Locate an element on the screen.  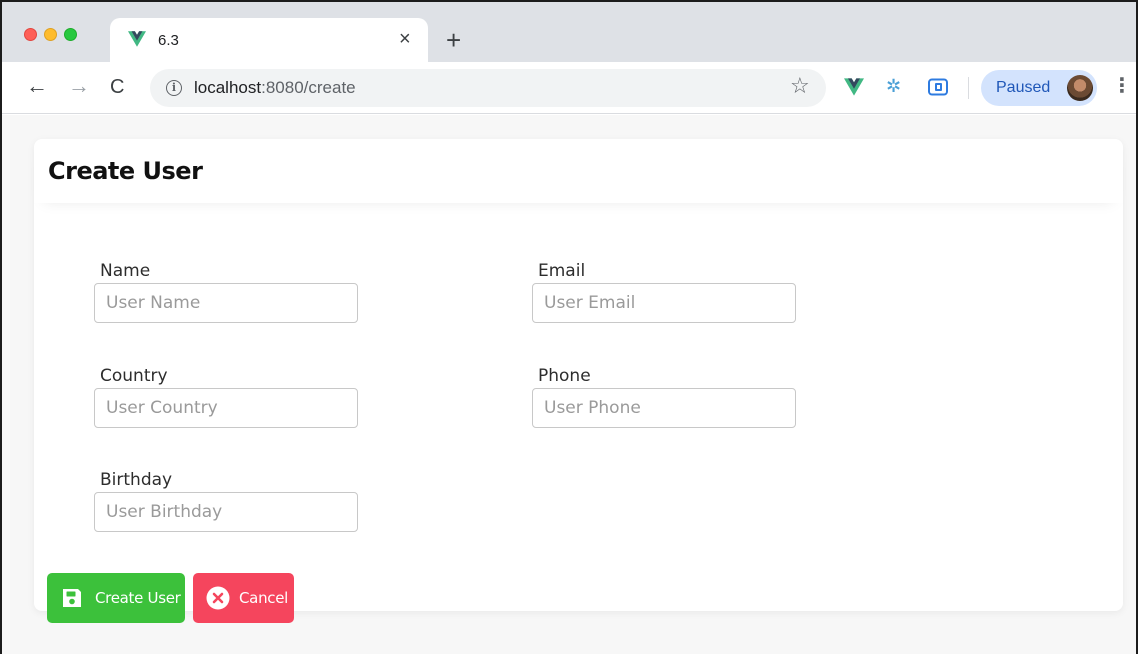
name-field-group: Name is located at coordinates (226, 291).